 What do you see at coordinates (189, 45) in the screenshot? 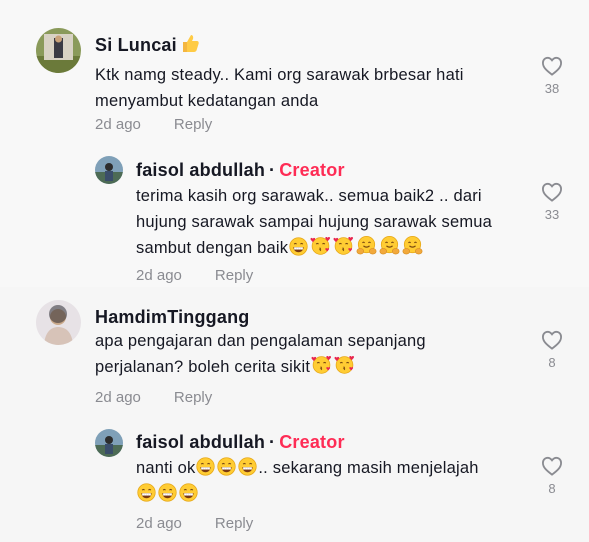
I see `thumbs-up-emoji` at bounding box center [189, 45].